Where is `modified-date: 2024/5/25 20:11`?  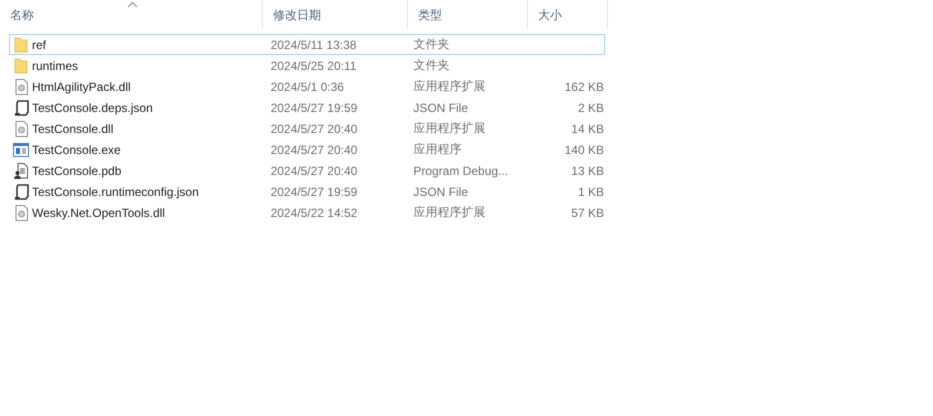 modified-date: 2024/5/25 20:11 is located at coordinates (313, 65).